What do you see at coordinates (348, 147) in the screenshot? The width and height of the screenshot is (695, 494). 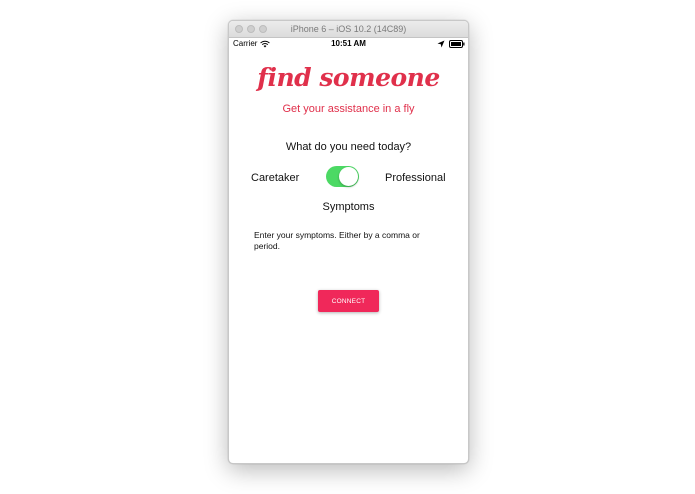 I see `need-question: What do you need today?` at bounding box center [348, 147].